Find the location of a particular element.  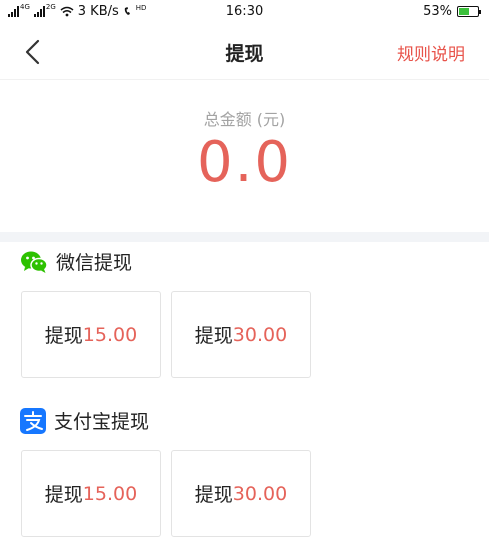

nav-bar: 提现 规则说明 is located at coordinates (244, 52).